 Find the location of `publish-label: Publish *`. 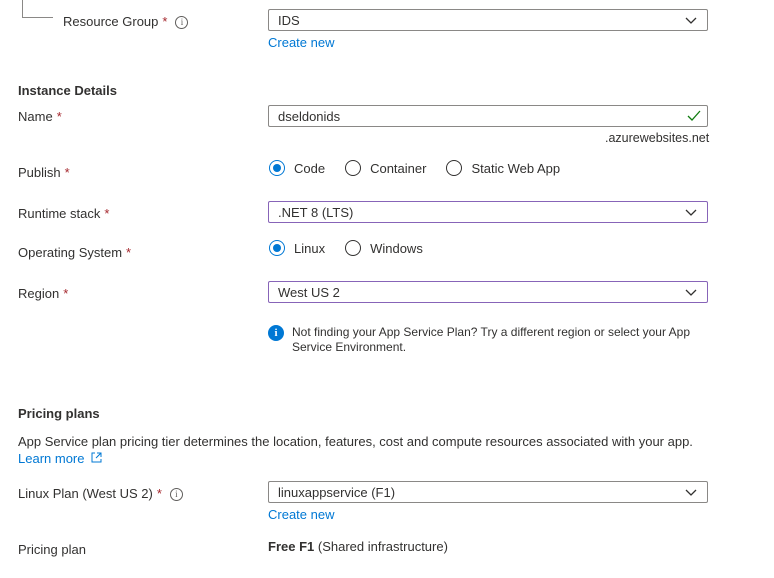

publish-label: Publish * is located at coordinates (44, 172).